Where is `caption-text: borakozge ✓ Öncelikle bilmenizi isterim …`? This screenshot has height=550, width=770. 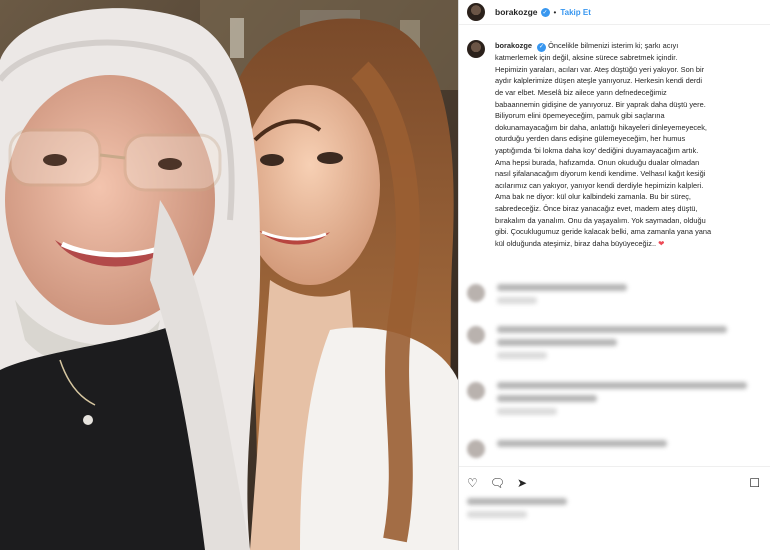
caption-text: borakozge ✓ Öncelikle bilmenizi isterim … is located at coordinates (603, 144).